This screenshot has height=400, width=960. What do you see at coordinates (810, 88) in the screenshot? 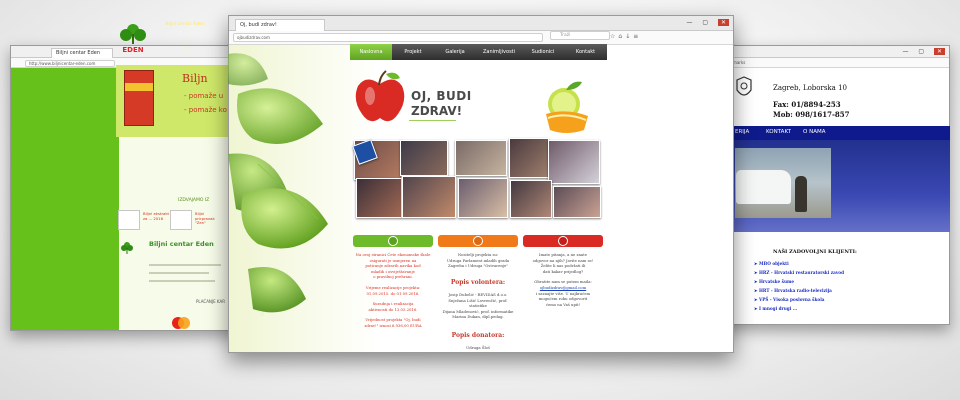
I see `zagreb-address: Zagreb, Loborska 10` at bounding box center [810, 88].